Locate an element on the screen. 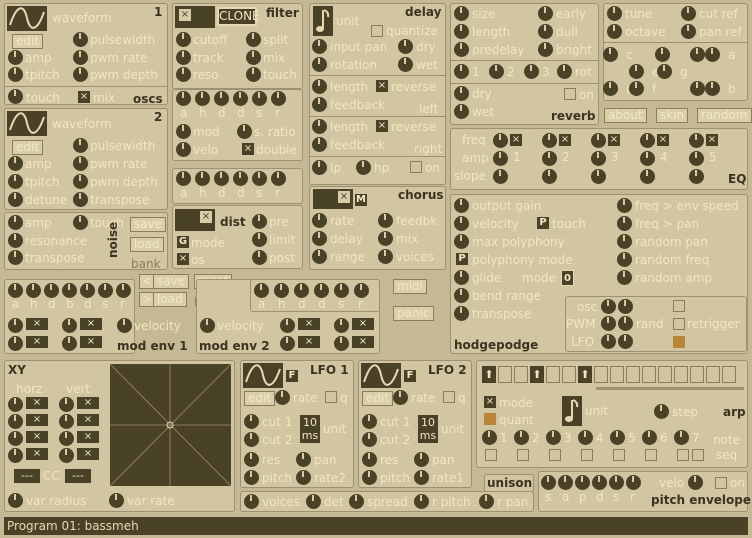 This screenshot has width=752, height=538. bend-range-knob is located at coordinates (461, 295).